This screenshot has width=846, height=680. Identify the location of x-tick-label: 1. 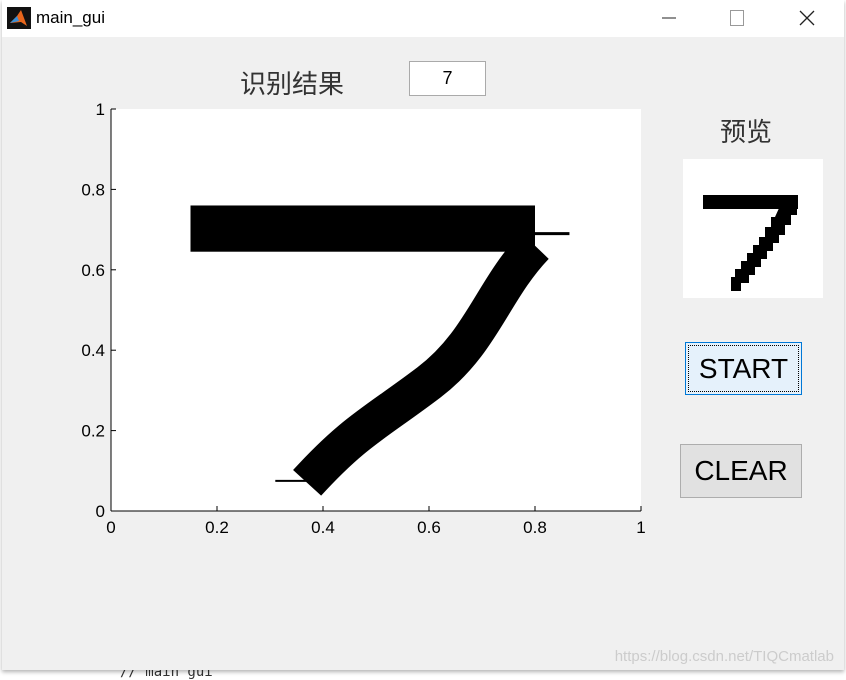
(640, 527).